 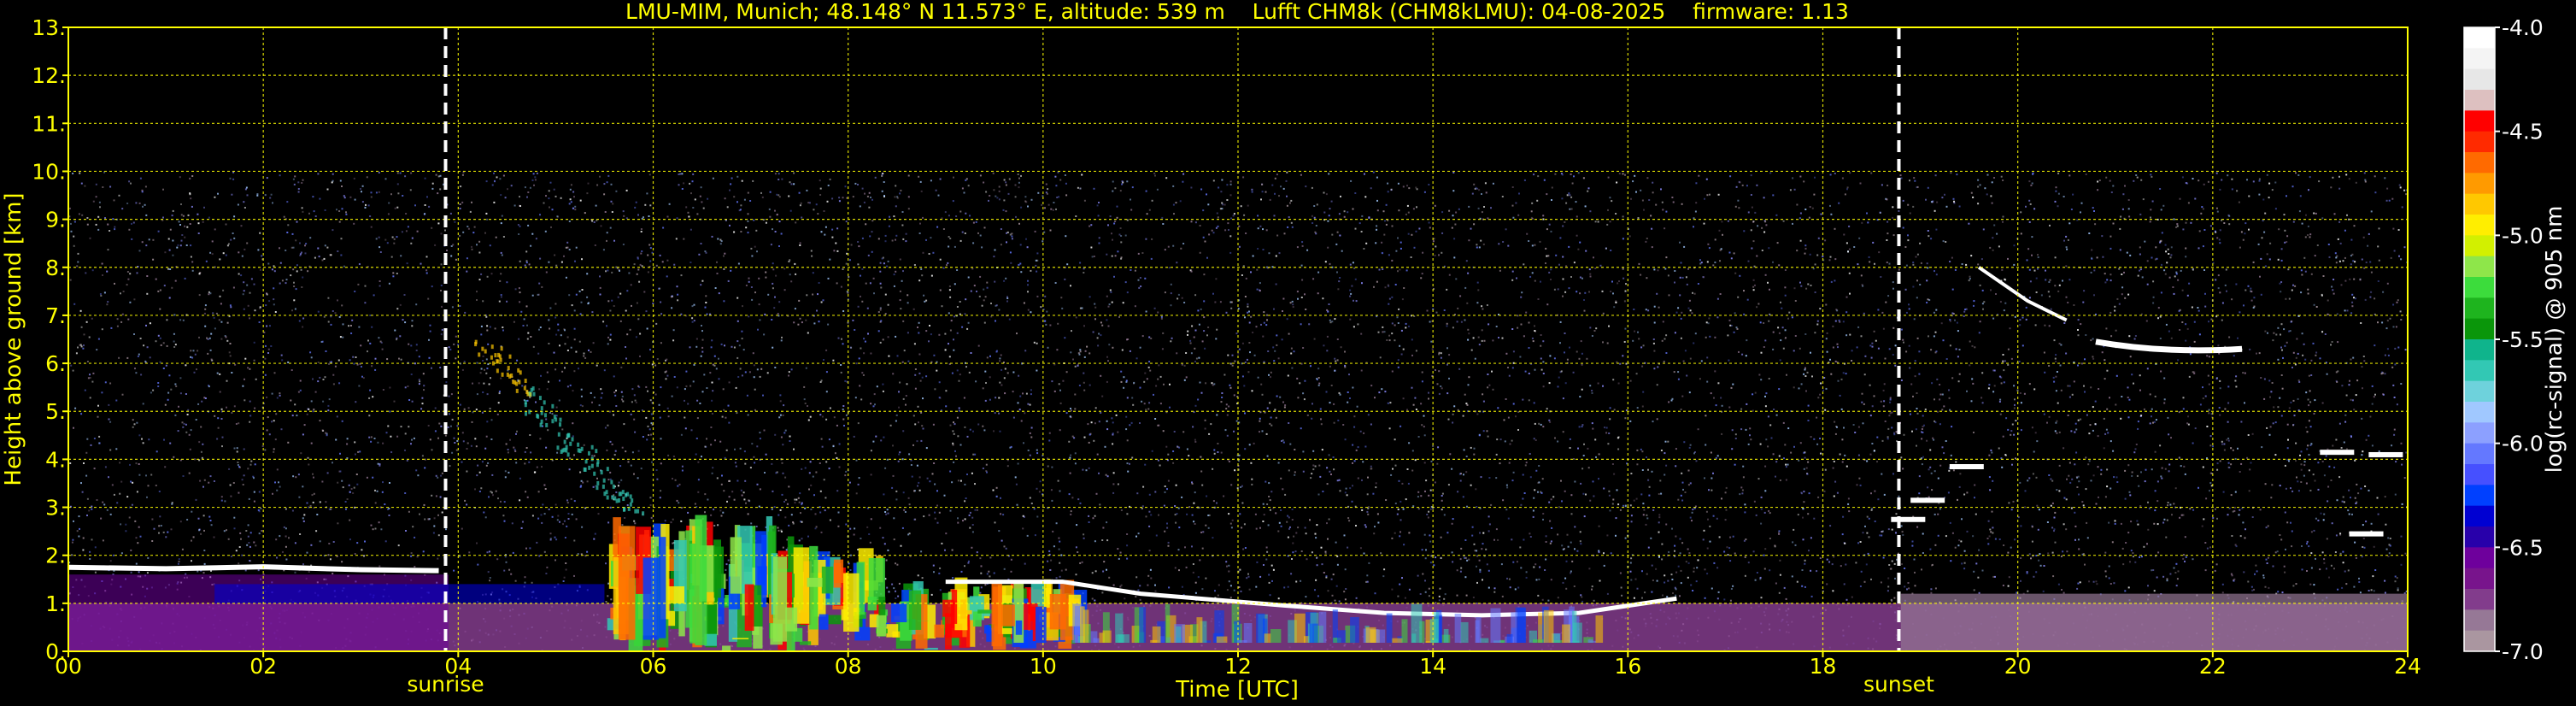 I want to click on y-tick-label: 3., so click(x=55, y=508).